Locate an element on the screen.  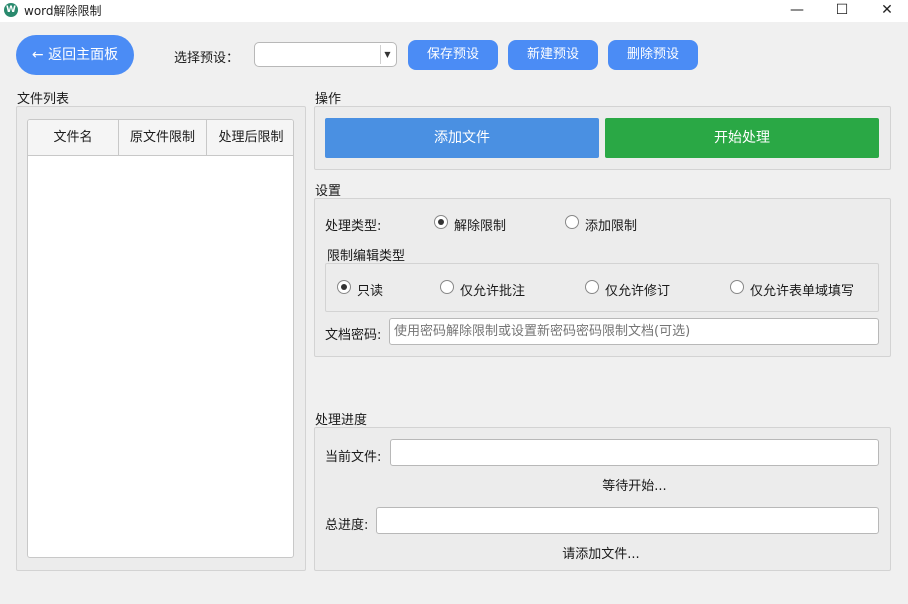
maximize-button: ☐ is located at coordinates (842, 11).